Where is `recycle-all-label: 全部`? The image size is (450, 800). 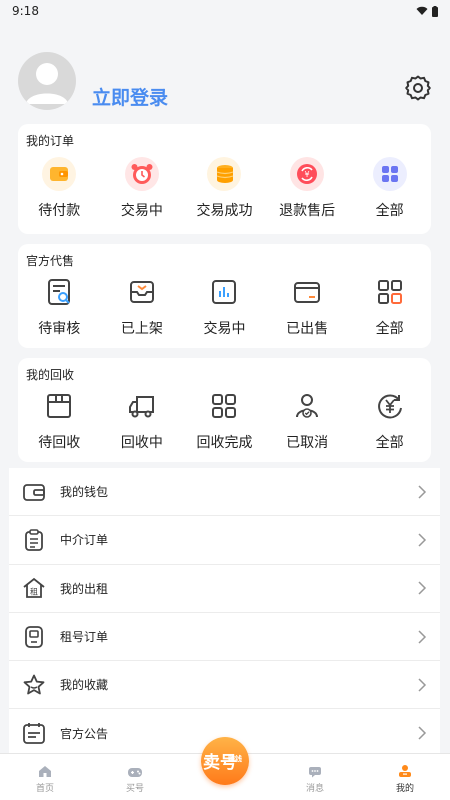
recycle-all-label: 全部 is located at coordinates (389, 443).